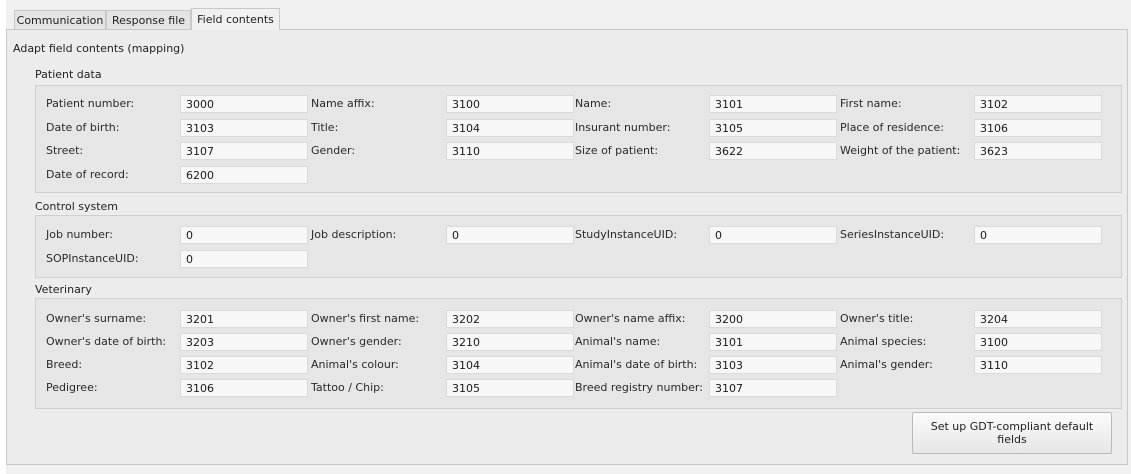  I want to click on field-patient-number, so click(244, 104).